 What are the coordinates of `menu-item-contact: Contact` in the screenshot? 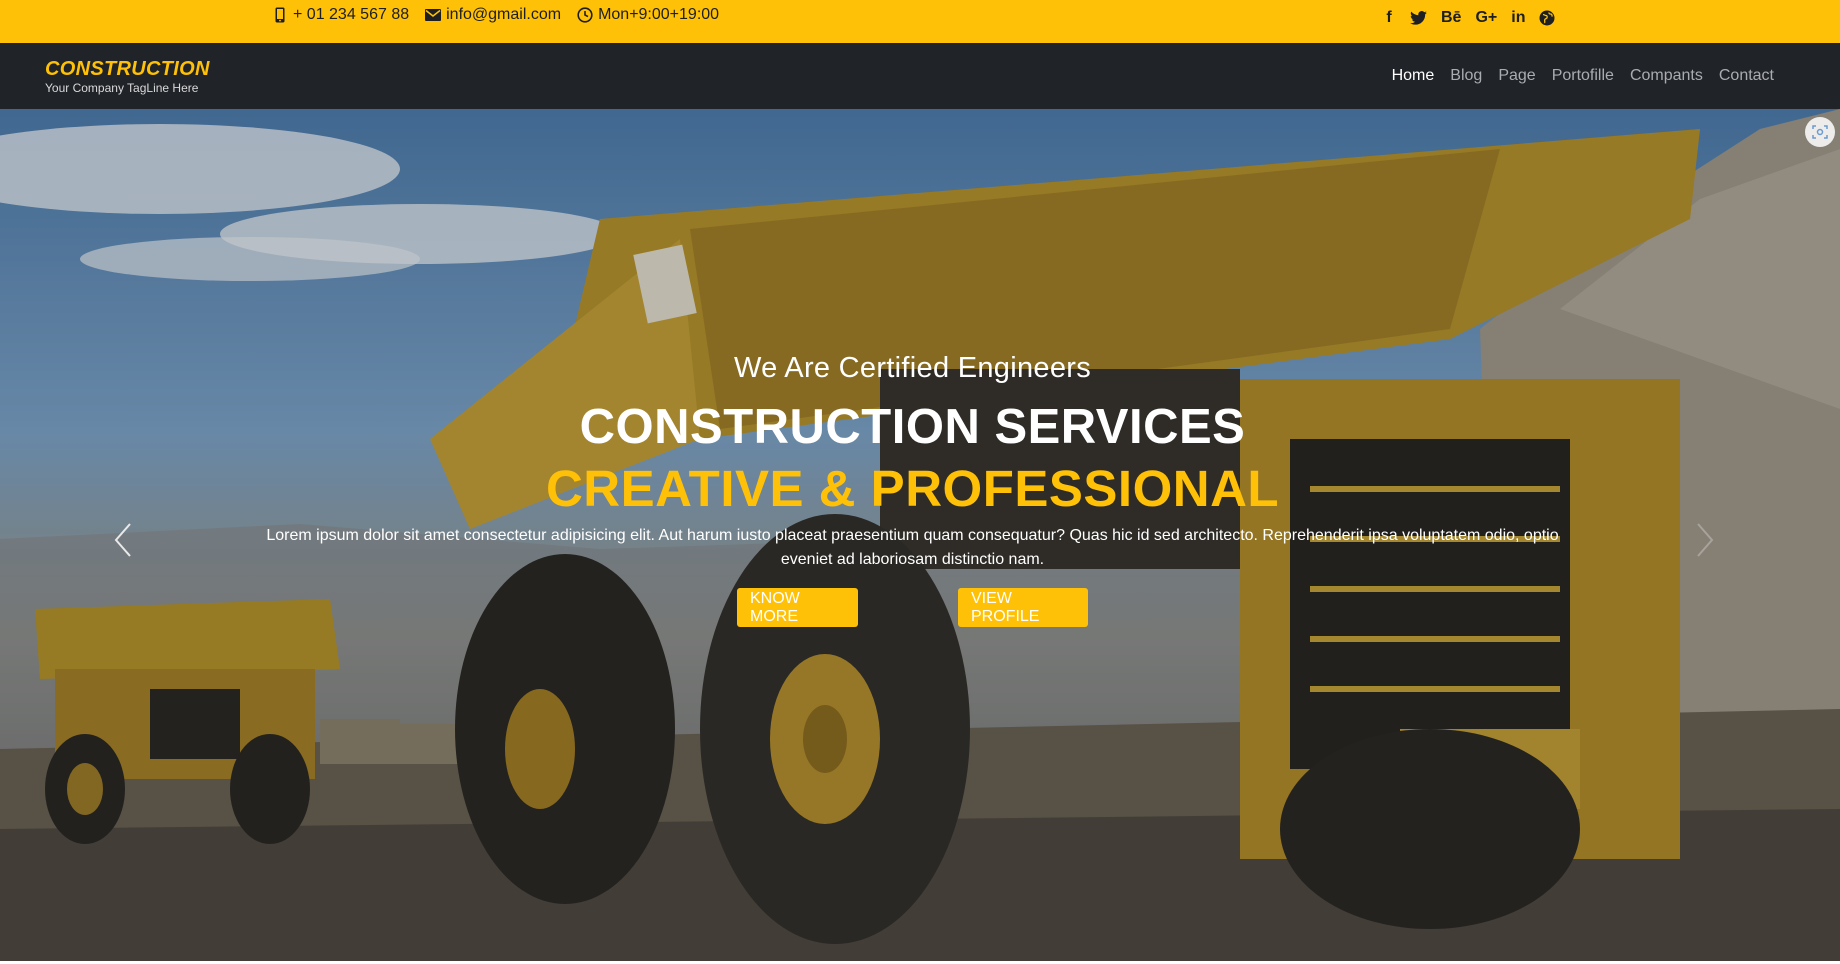 It's located at (1746, 76).